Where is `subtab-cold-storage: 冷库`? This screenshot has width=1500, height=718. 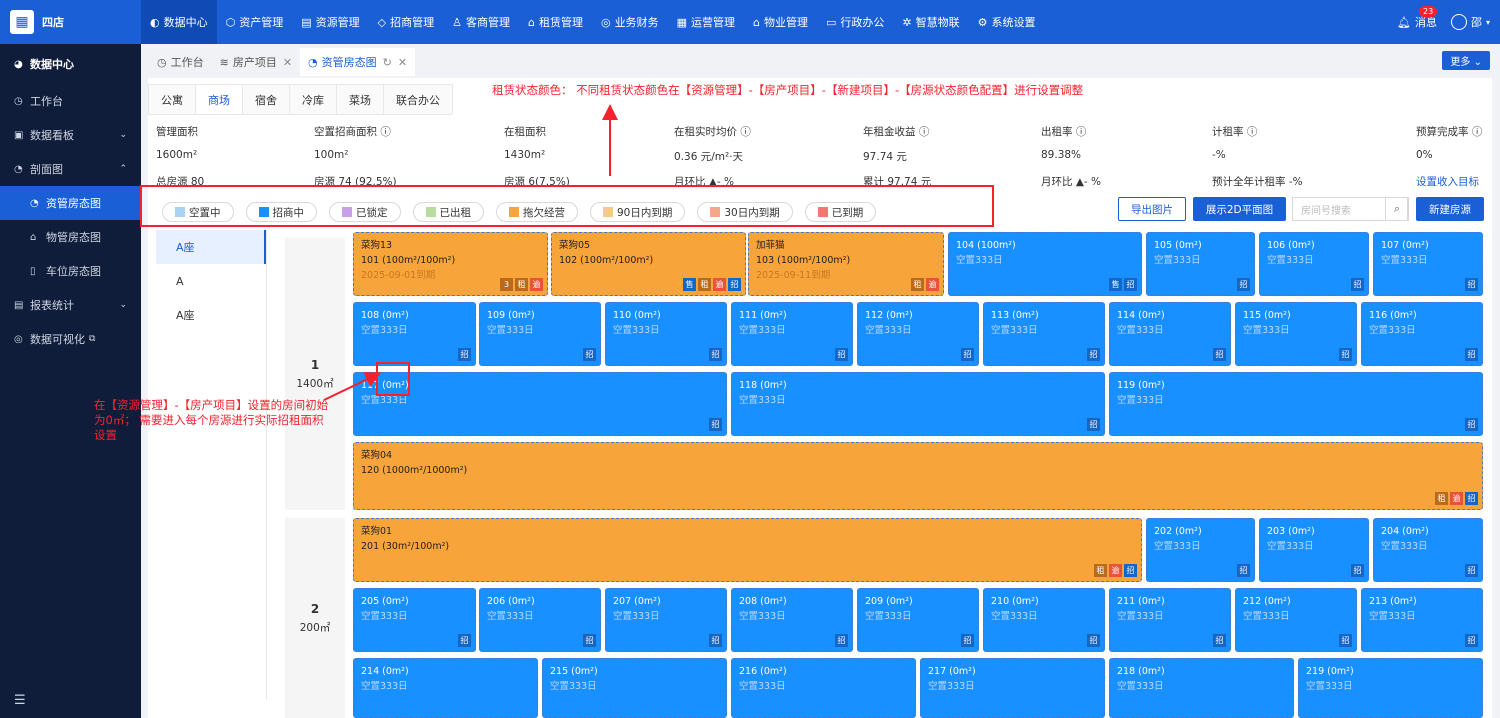
subtab-cold-storage: 冷库 is located at coordinates (313, 99).